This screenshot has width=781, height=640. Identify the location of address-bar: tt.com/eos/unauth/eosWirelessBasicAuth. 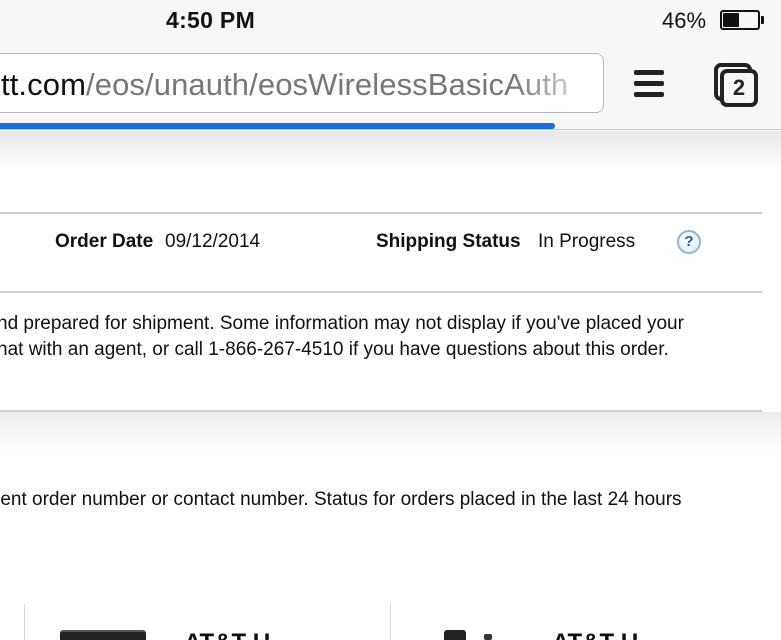
(302, 83).